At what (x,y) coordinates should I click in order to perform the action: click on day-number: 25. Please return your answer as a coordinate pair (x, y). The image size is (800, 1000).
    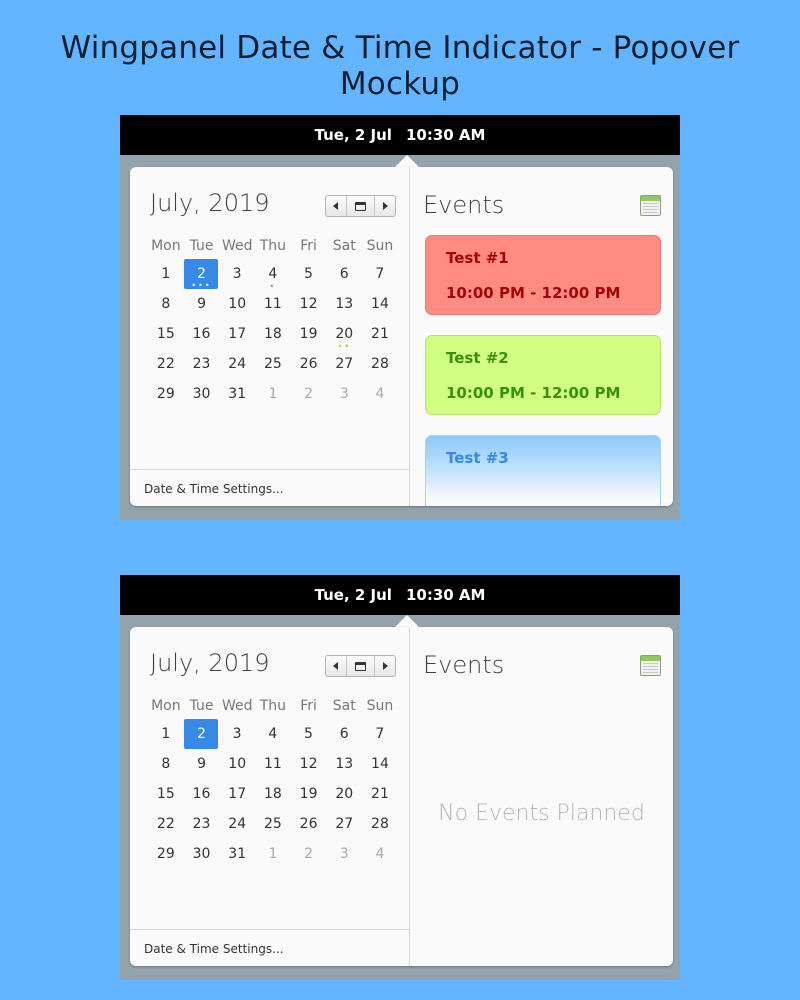
    Looking at the image, I should click on (272, 824).